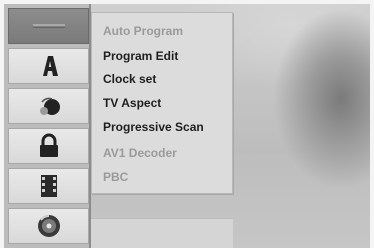 The width and height of the screenshot is (374, 248). I want to click on sidebar-item-disc, so click(48, 226).